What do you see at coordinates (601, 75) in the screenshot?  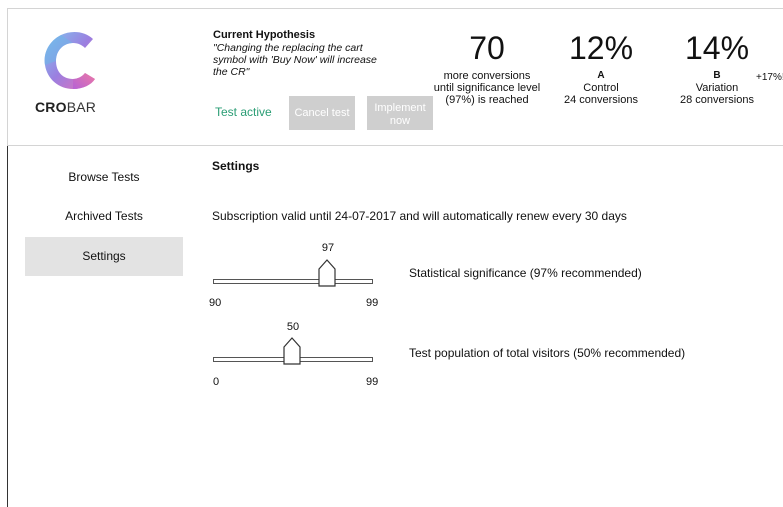 I see `control-letter: A` at bounding box center [601, 75].